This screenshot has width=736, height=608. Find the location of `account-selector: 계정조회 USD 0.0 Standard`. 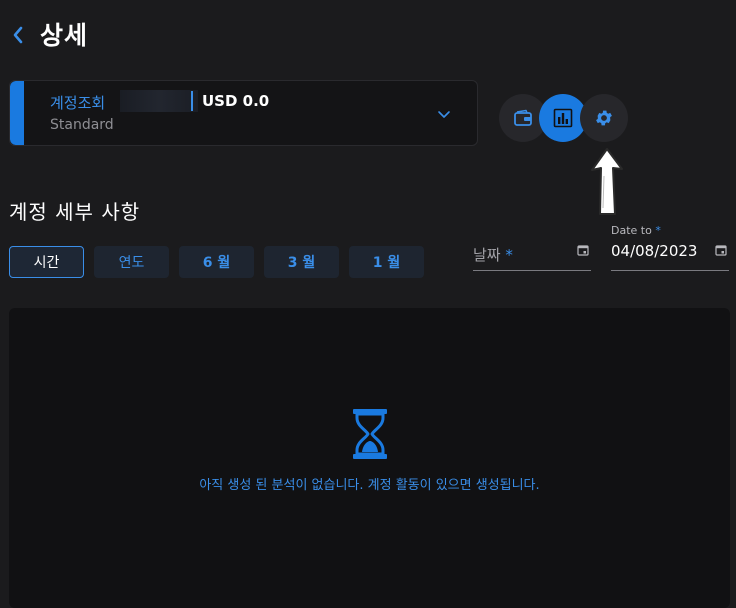

account-selector: 계정조회 USD 0.0 Standard is located at coordinates (243, 113).